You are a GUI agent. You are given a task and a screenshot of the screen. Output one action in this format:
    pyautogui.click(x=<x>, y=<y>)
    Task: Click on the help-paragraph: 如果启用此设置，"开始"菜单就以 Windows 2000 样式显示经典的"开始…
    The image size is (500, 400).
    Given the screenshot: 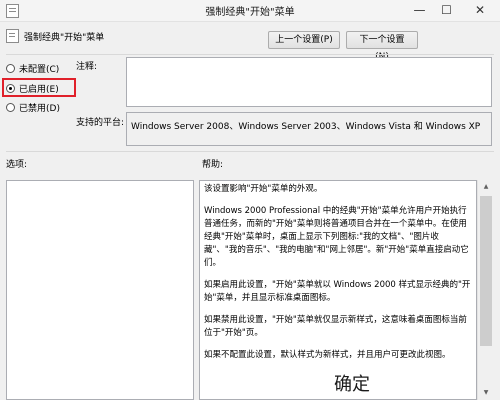 What is the action you would take?
    pyautogui.click(x=337, y=291)
    